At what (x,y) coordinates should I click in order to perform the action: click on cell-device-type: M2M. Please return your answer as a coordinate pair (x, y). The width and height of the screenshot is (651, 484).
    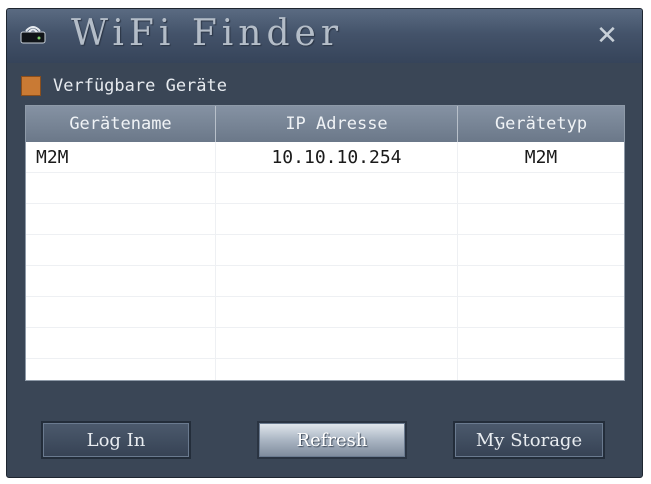
    Looking at the image, I should click on (541, 157).